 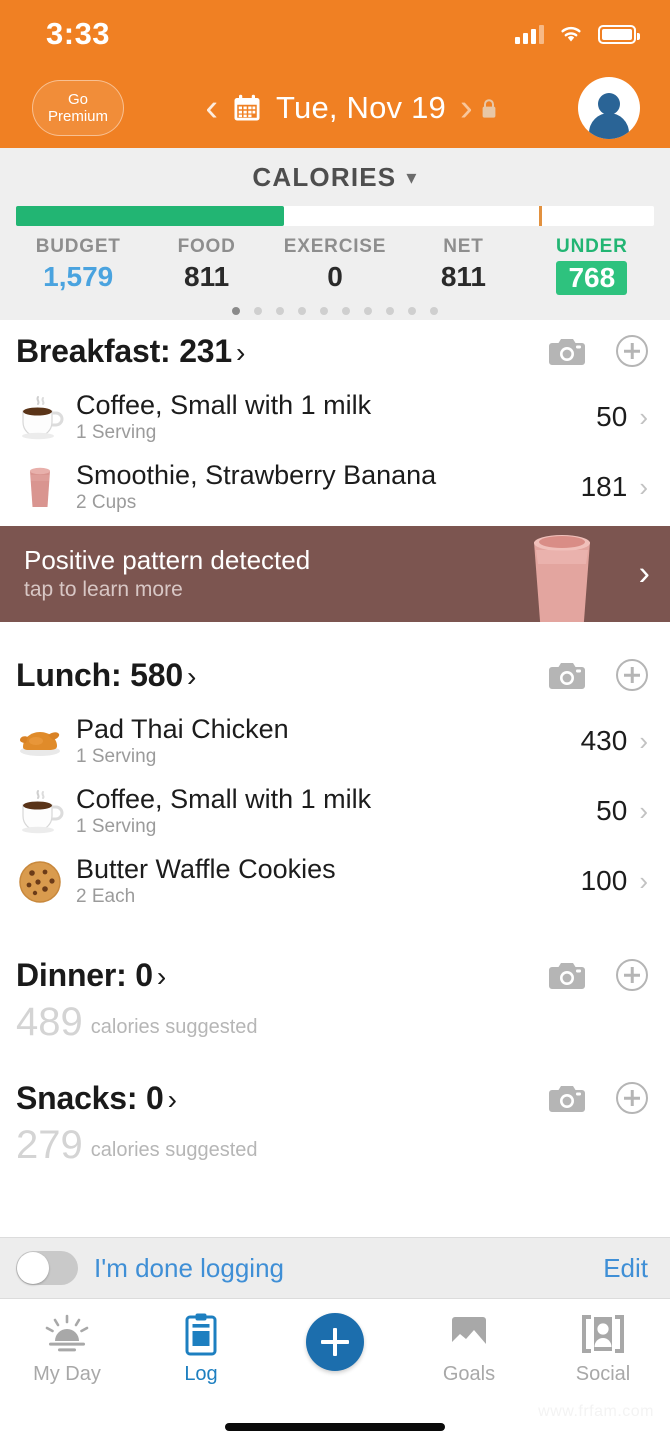 What do you see at coordinates (40, 487) in the screenshot?
I see `smoothie-glass-icon` at bounding box center [40, 487].